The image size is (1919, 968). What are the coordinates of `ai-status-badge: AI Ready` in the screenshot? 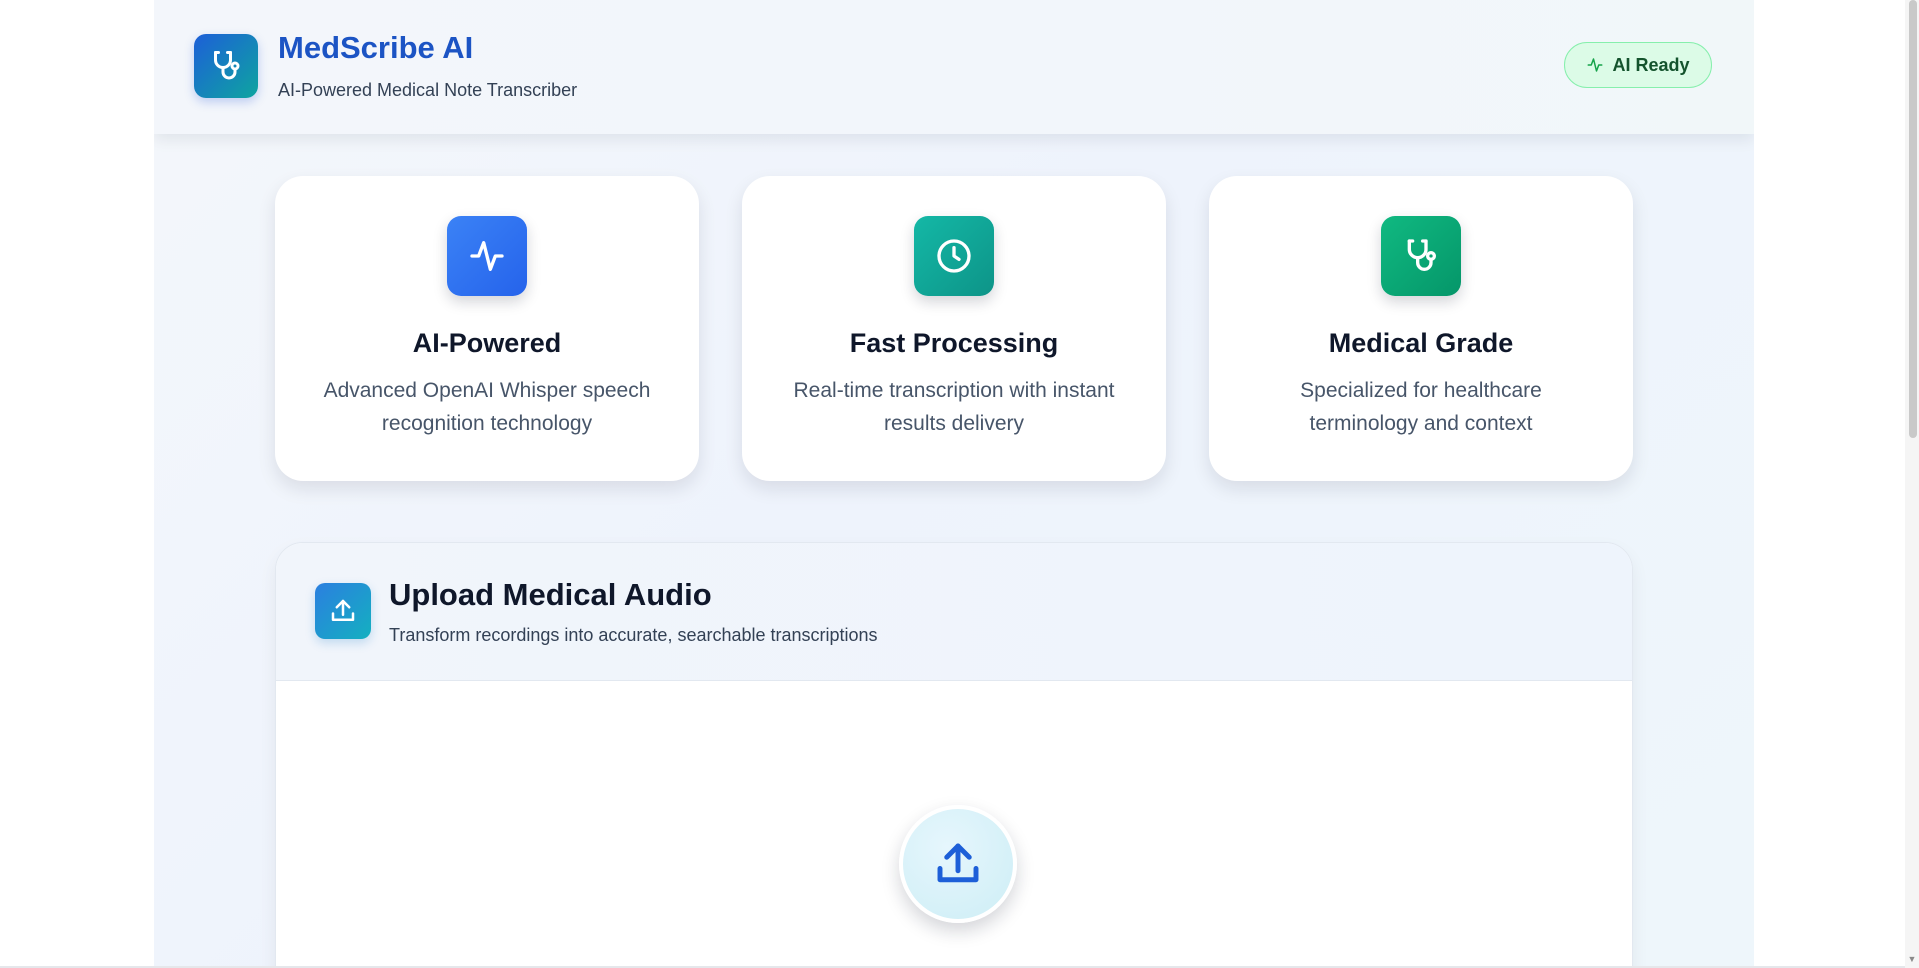 It's located at (1638, 65).